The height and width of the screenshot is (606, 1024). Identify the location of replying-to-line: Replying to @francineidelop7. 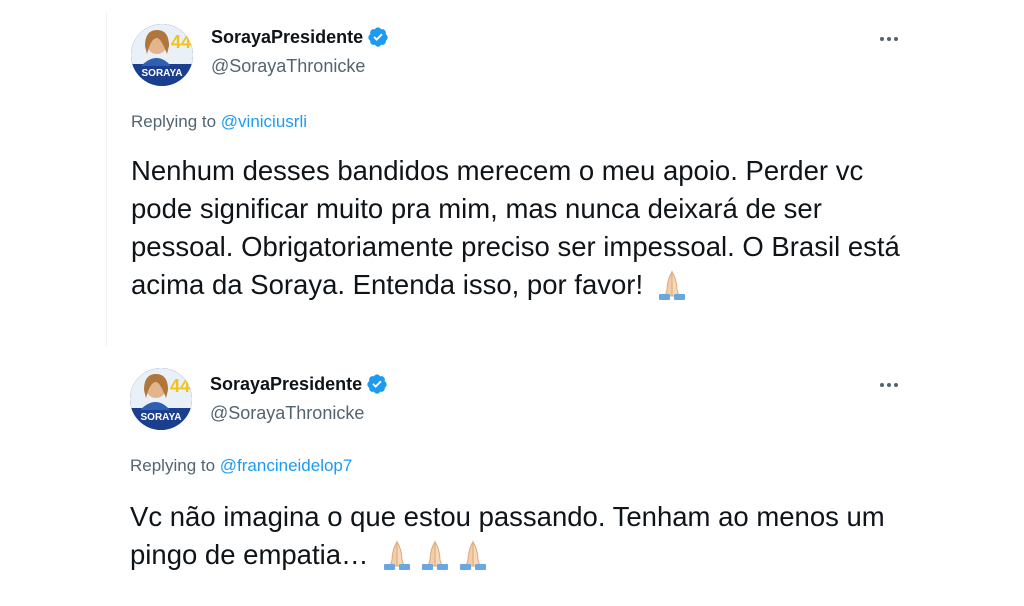
(241, 466).